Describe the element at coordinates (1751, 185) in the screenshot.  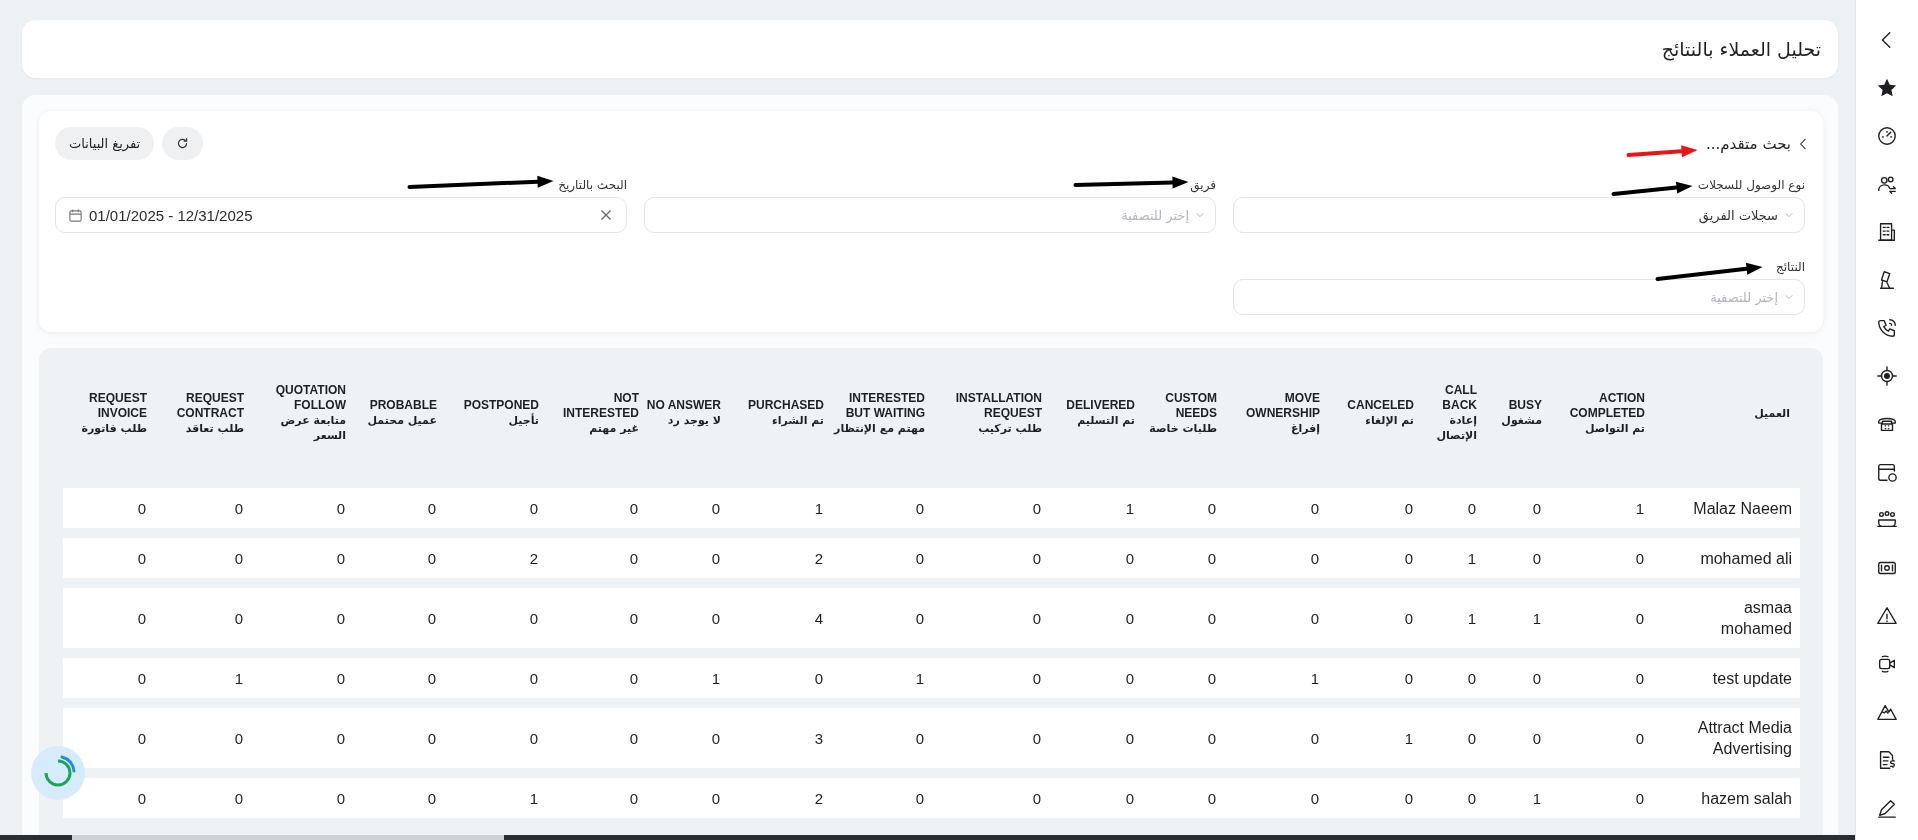
I see `filter-label: نوع الوصول للسجلات` at that location.